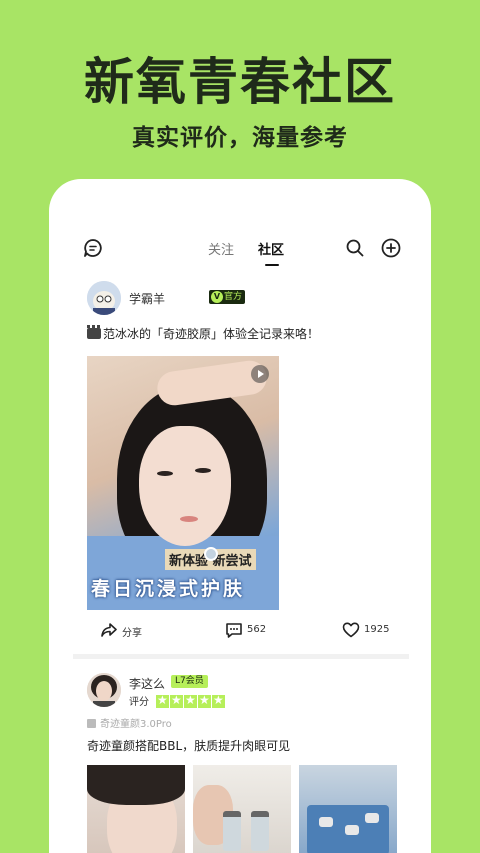 The width and height of the screenshot is (480, 853). Describe the element at coordinates (240, 82) in the screenshot. I see `hero-title: 新氧青春社区` at that location.